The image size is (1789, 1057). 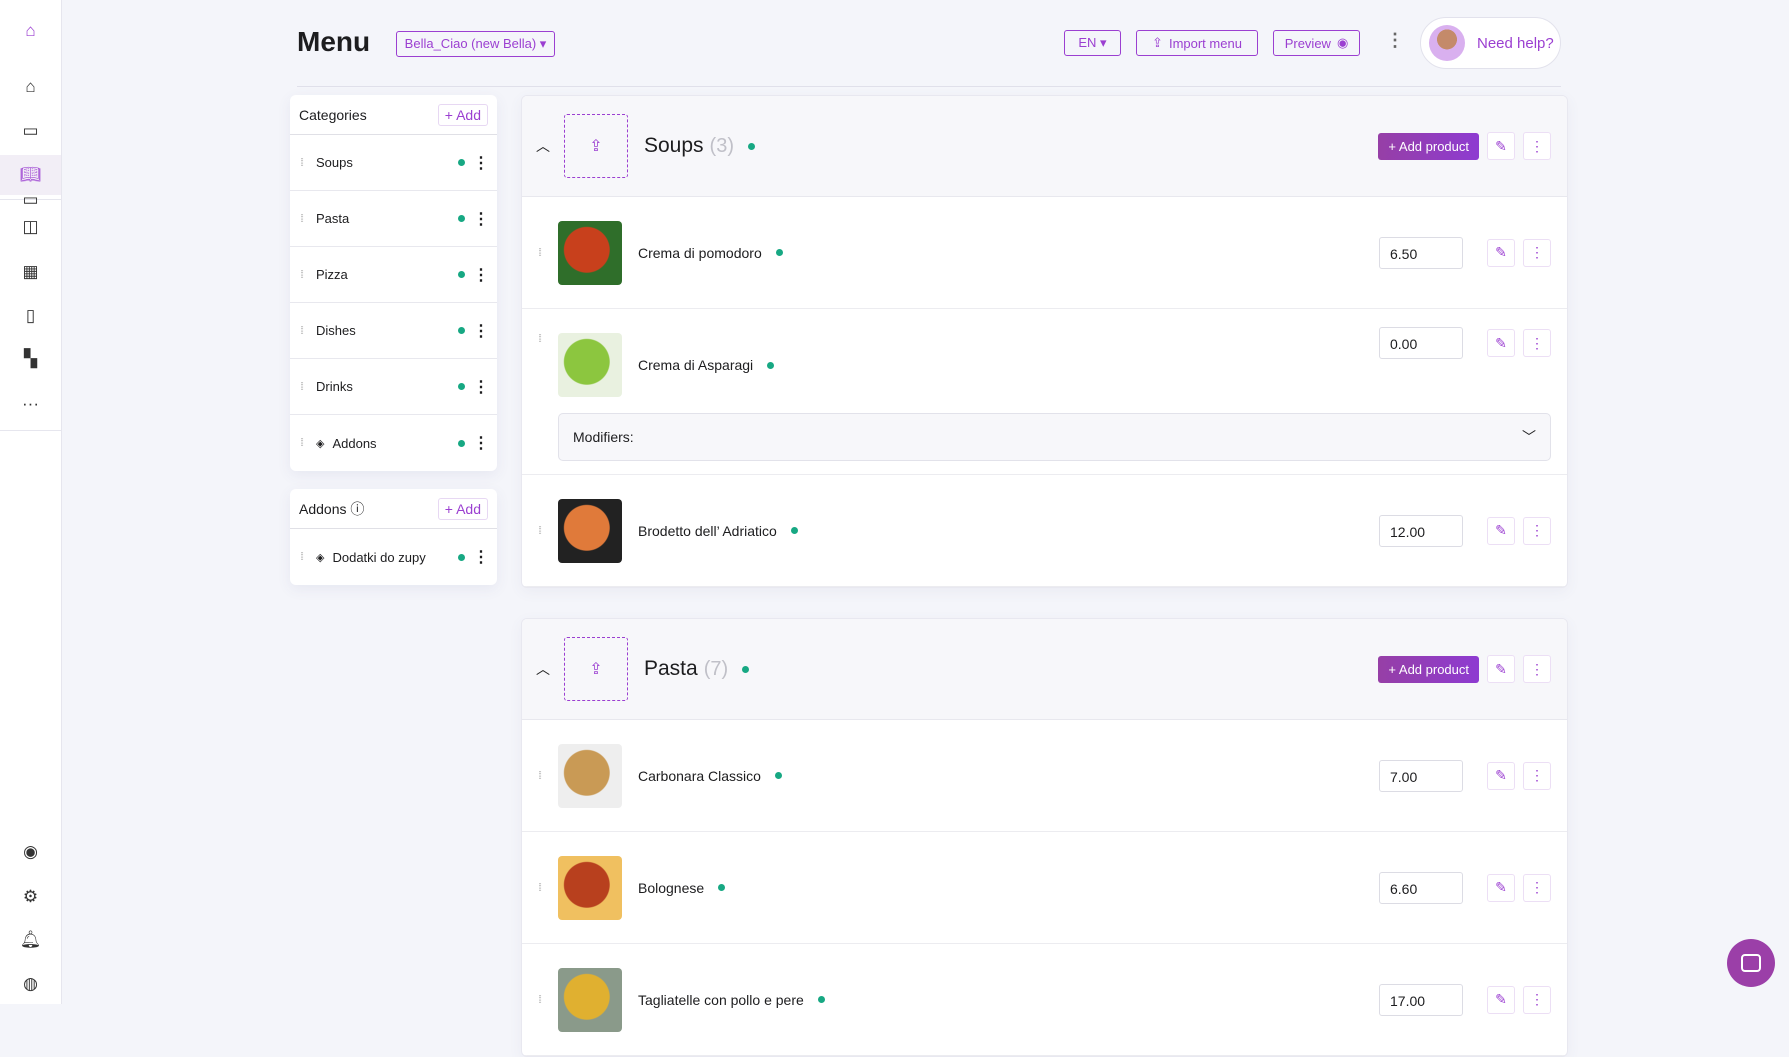 What do you see at coordinates (475, 44) in the screenshot?
I see `restaurant-select: Bella_Ciao (new Bella) ▾` at bounding box center [475, 44].